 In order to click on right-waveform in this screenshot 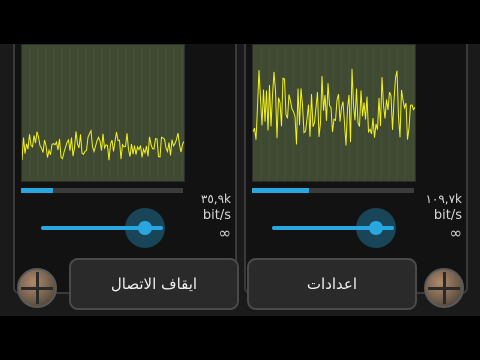, I will do `click(334, 113)`.